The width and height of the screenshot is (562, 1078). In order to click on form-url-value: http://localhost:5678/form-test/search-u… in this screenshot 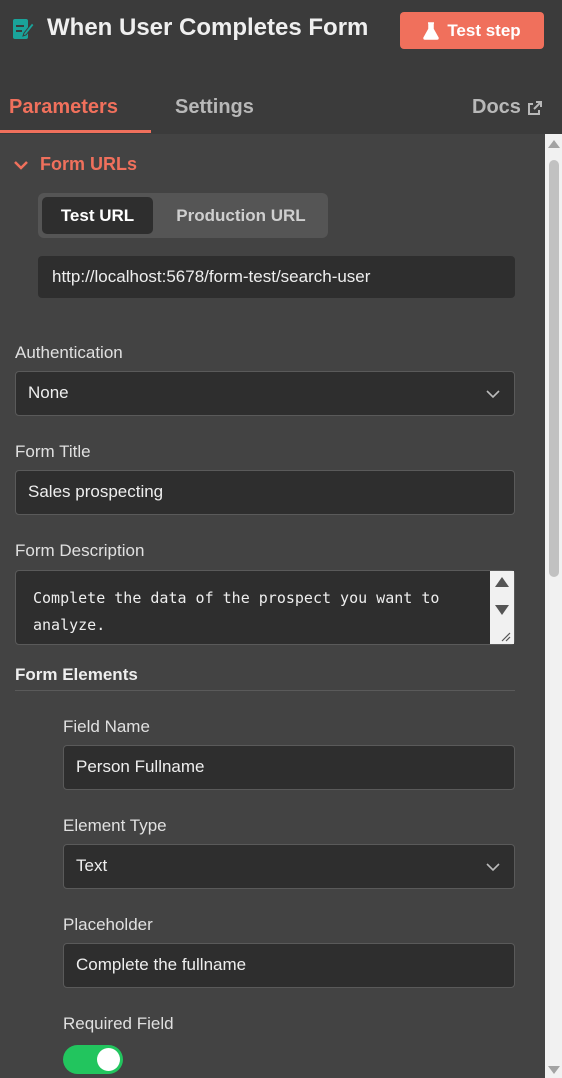, I will do `click(276, 277)`.